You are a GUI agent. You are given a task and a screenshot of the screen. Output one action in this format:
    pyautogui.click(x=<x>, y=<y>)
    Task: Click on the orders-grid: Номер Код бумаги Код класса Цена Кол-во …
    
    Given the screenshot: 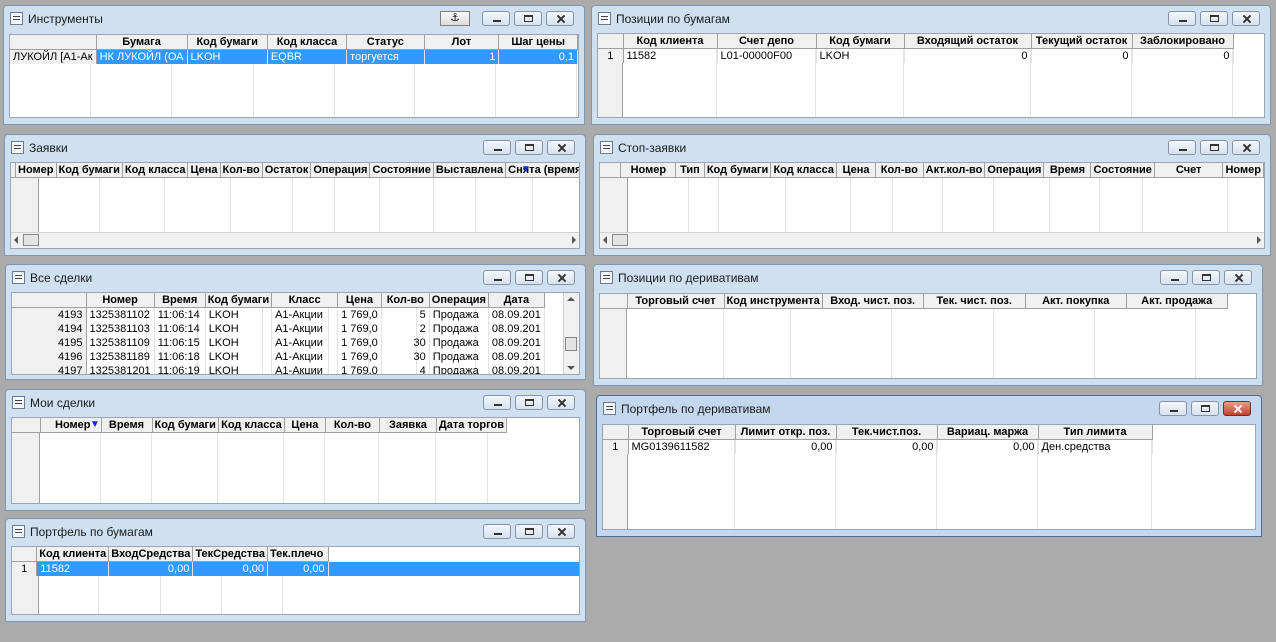 What is the action you would take?
    pyautogui.click(x=295, y=205)
    